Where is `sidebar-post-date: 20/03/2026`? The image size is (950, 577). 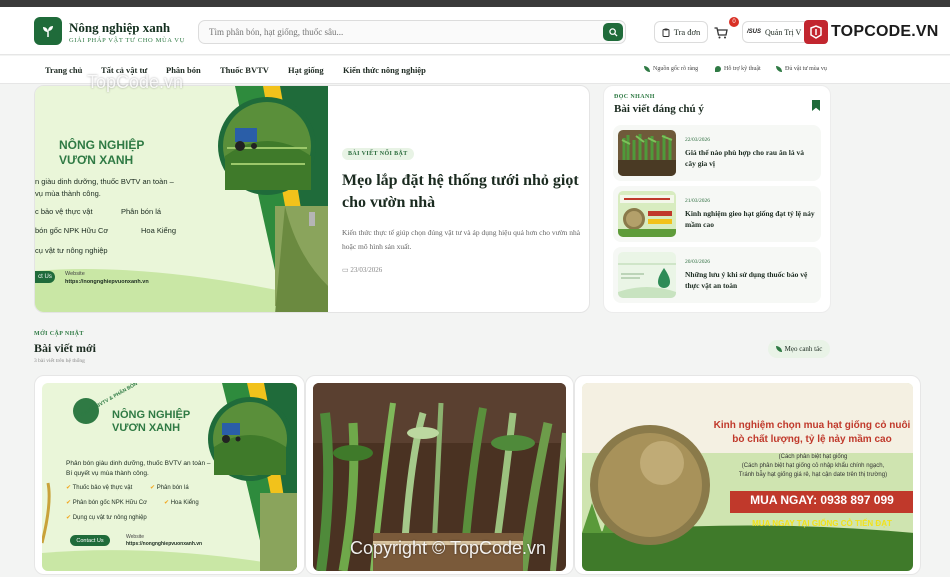
sidebar-post-date: 20/03/2026 is located at coordinates (698, 262).